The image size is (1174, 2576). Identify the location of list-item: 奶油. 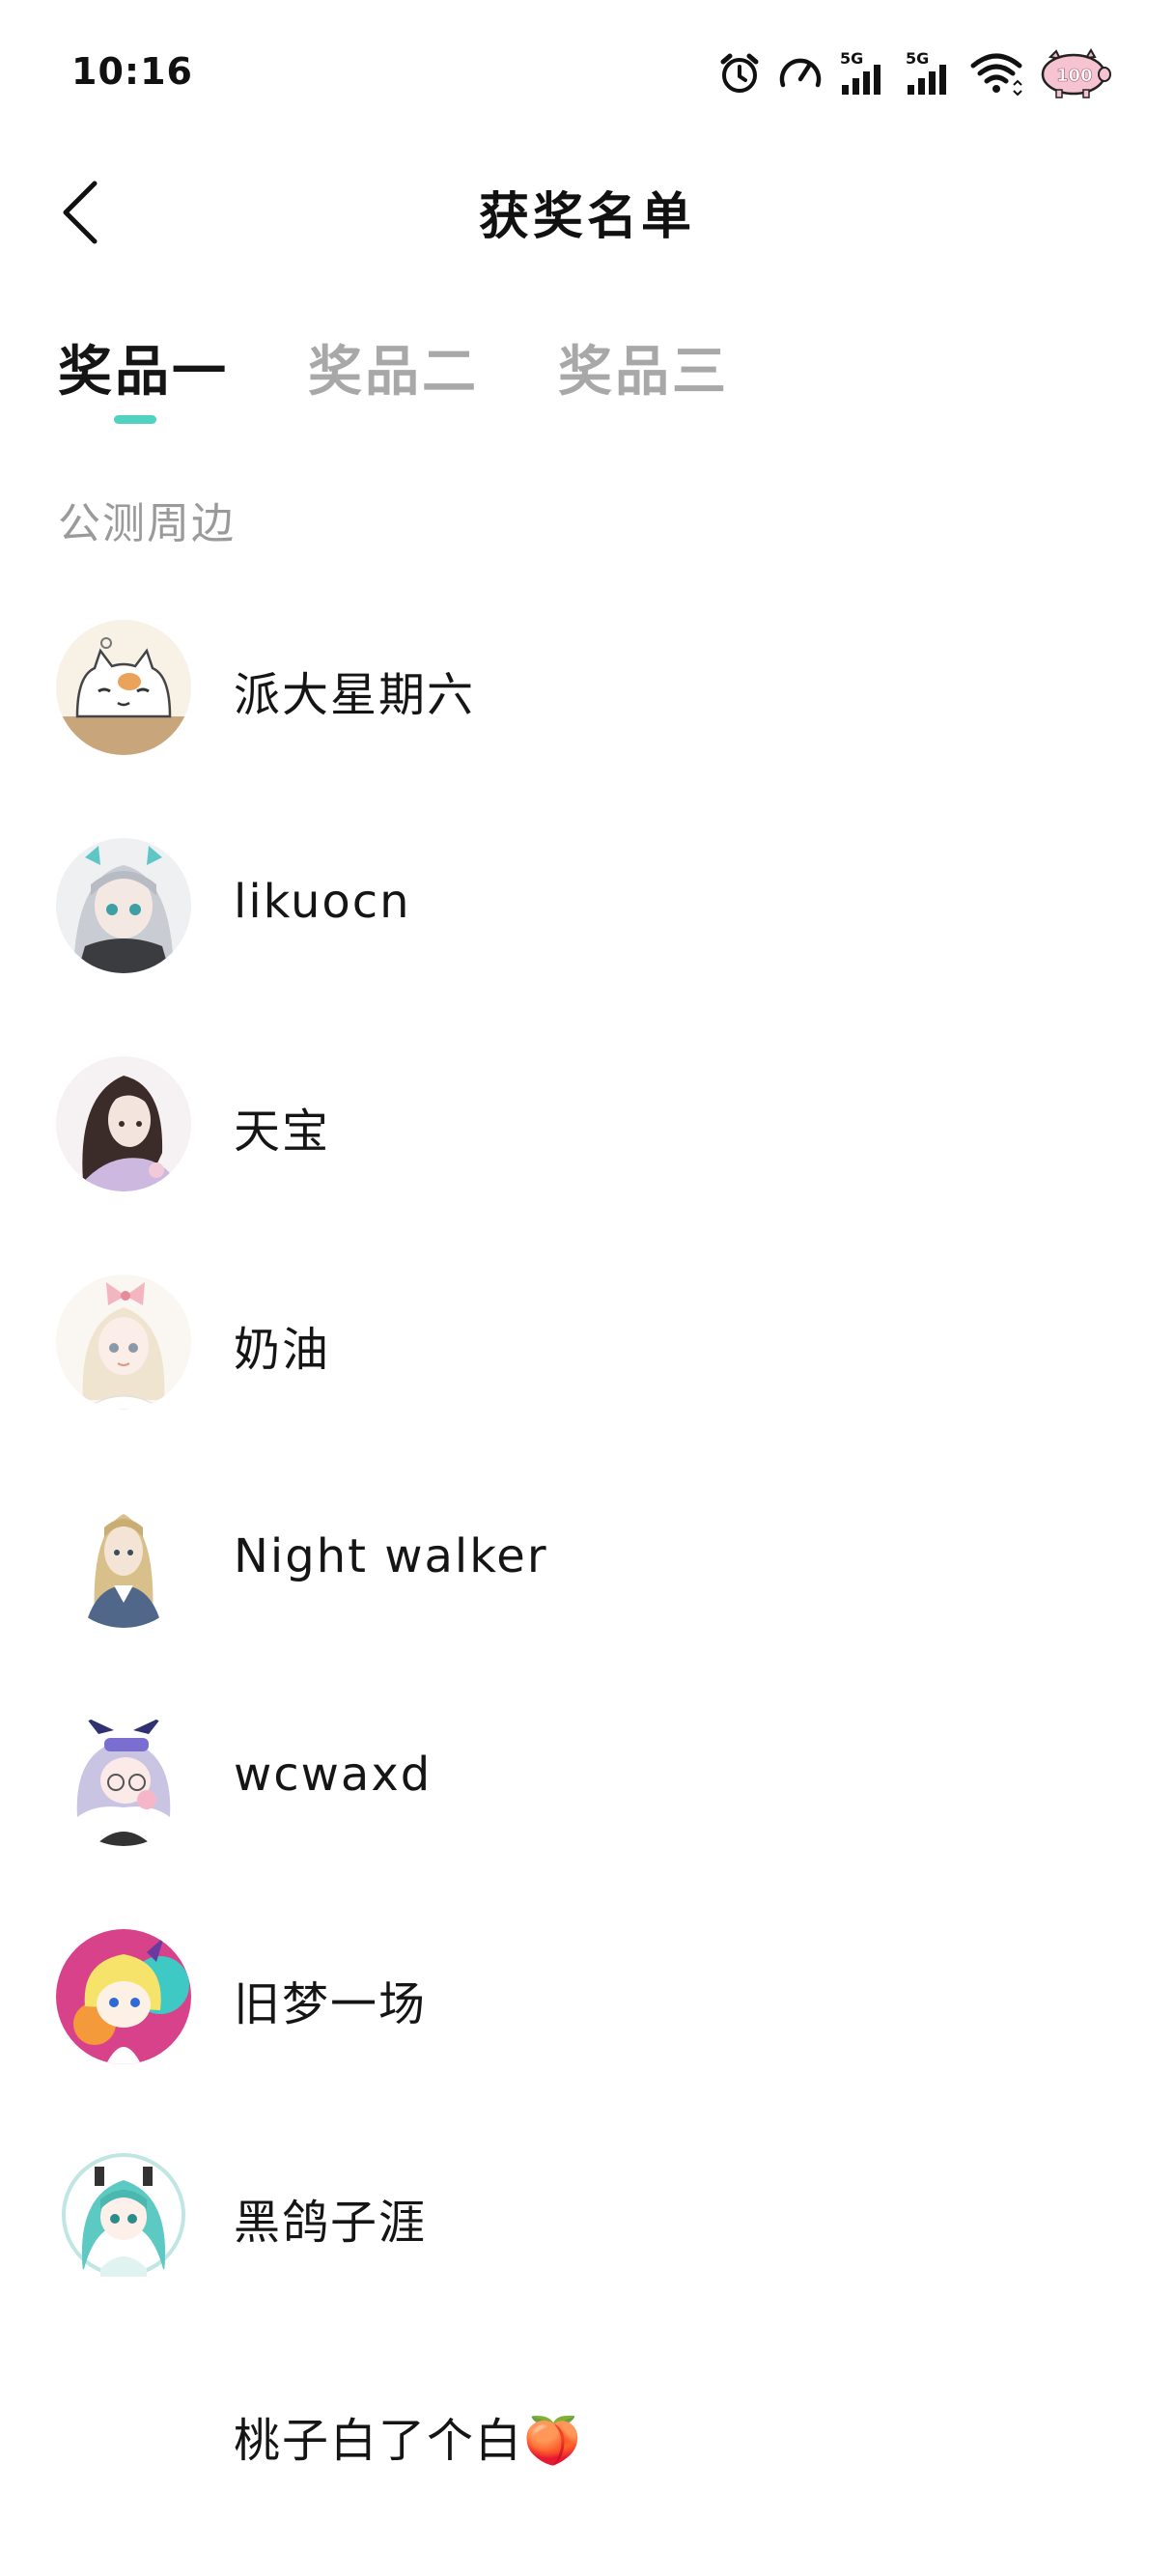
(587, 1376).